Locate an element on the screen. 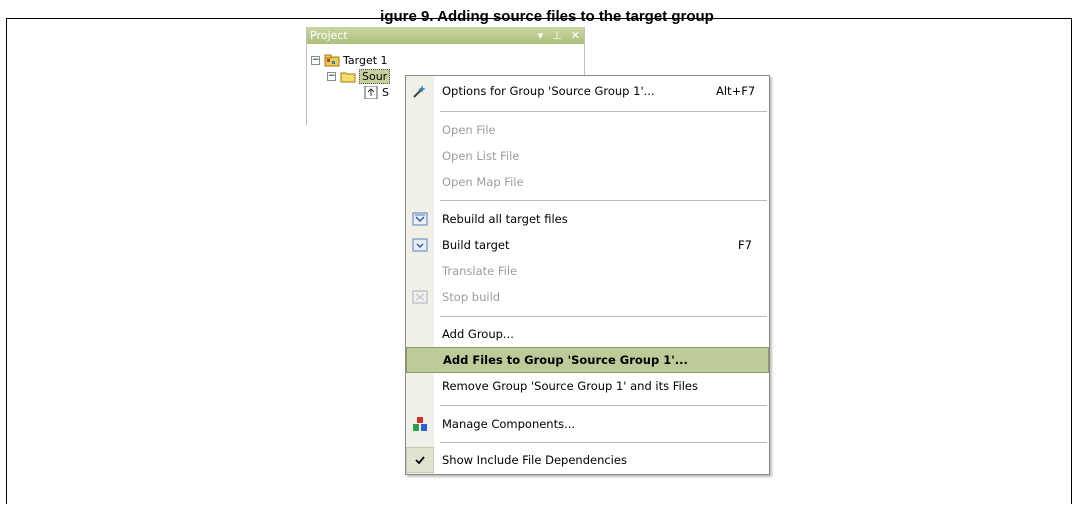  menu-item-label: Build target is located at coordinates (476, 245).